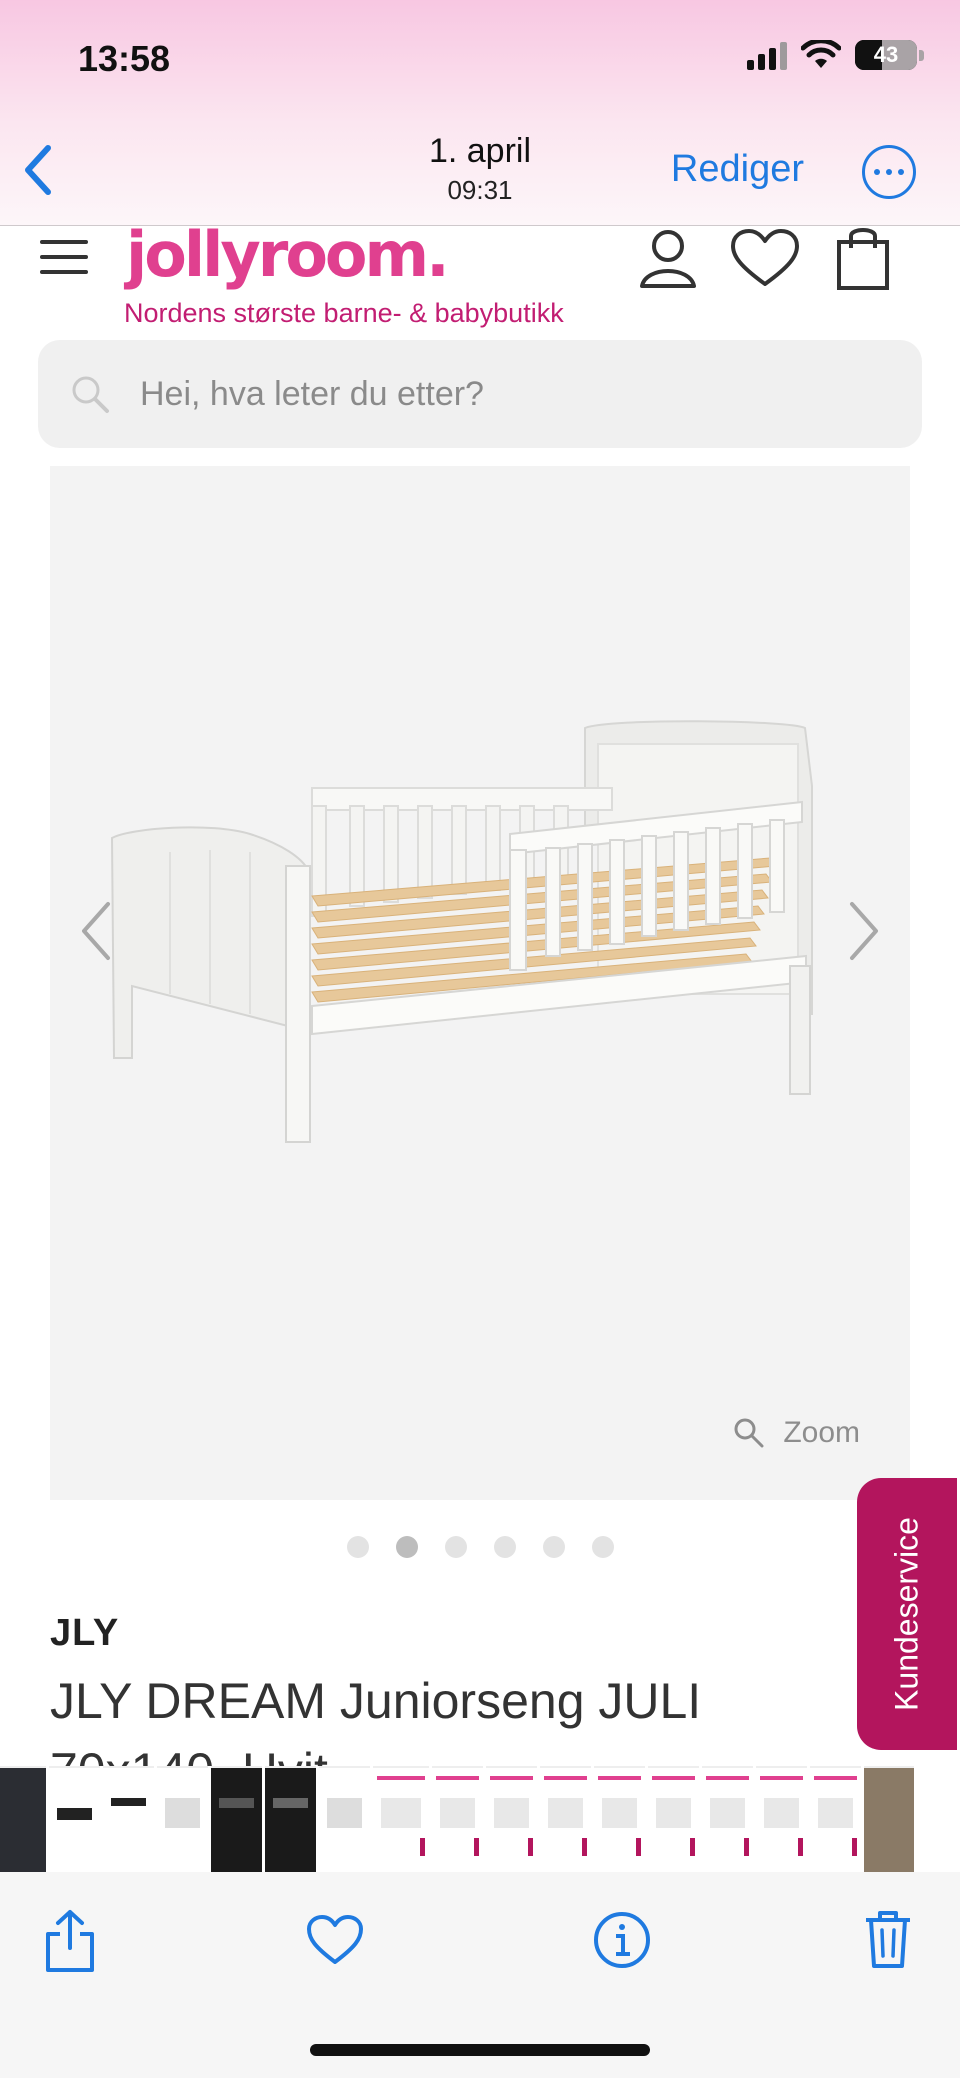 Image resolution: width=960 pixels, height=2078 pixels. What do you see at coordinates (888, 1939) in the screenshot?
I see `trash-icon` at bounding box center [888, 1939].